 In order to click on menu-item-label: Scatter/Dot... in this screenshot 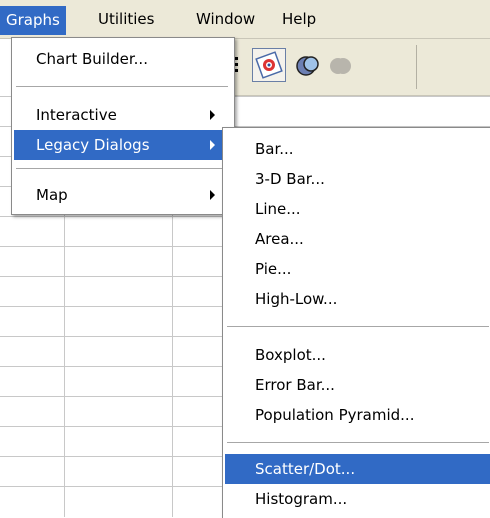, I will do `click(305, 469)`.